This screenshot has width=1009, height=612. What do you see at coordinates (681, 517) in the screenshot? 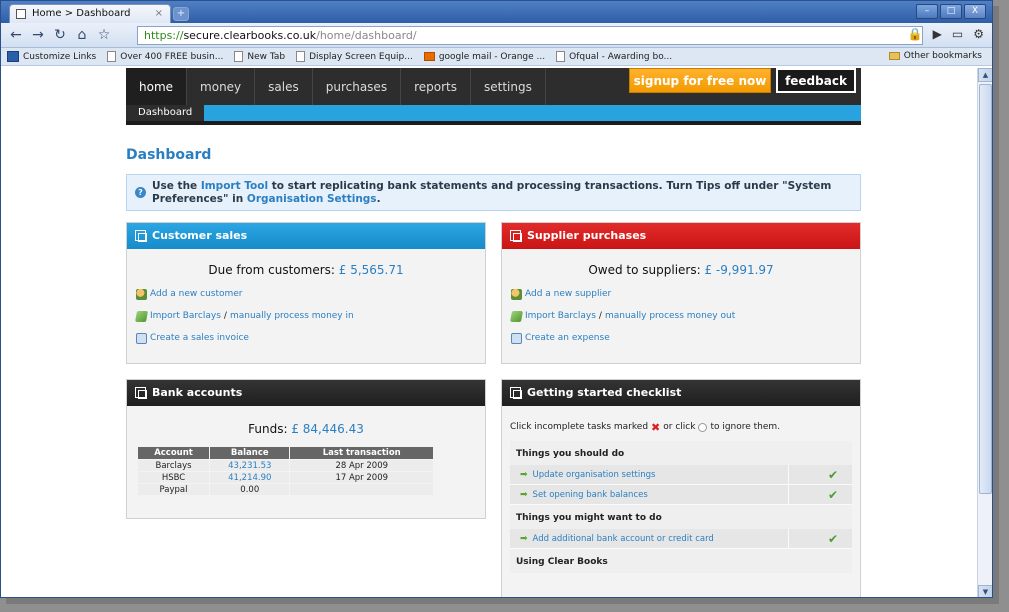
I see `checklist-section-title: Things you might want to do` at bounding box center [681, 517].